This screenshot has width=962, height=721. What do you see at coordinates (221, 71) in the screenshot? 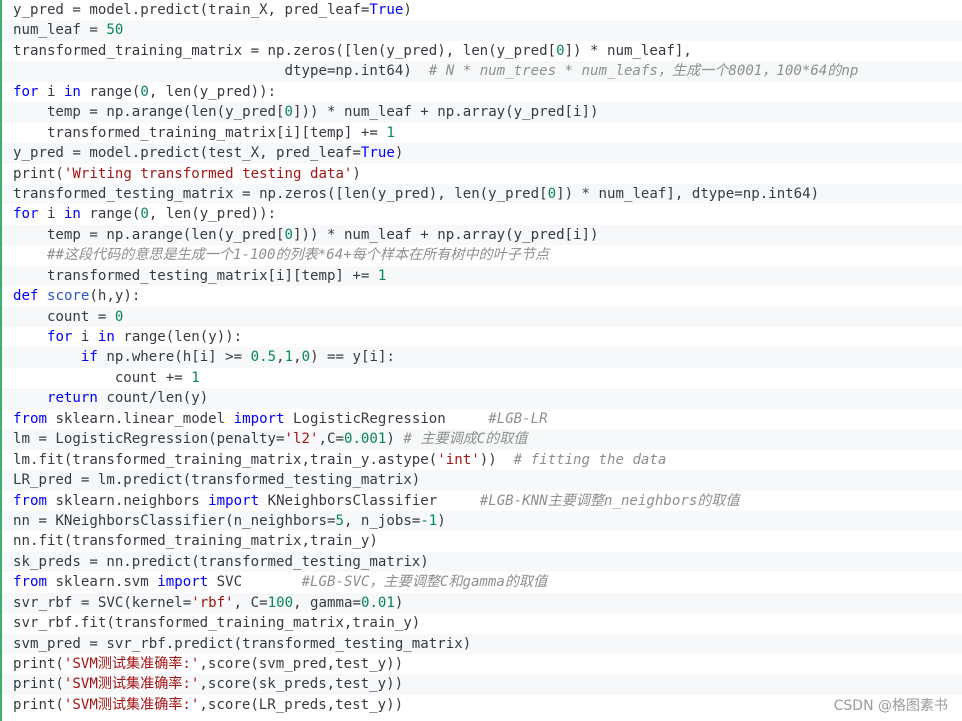
I see `code-token: dtype=np.int64)` at bounding box center [221, 71].